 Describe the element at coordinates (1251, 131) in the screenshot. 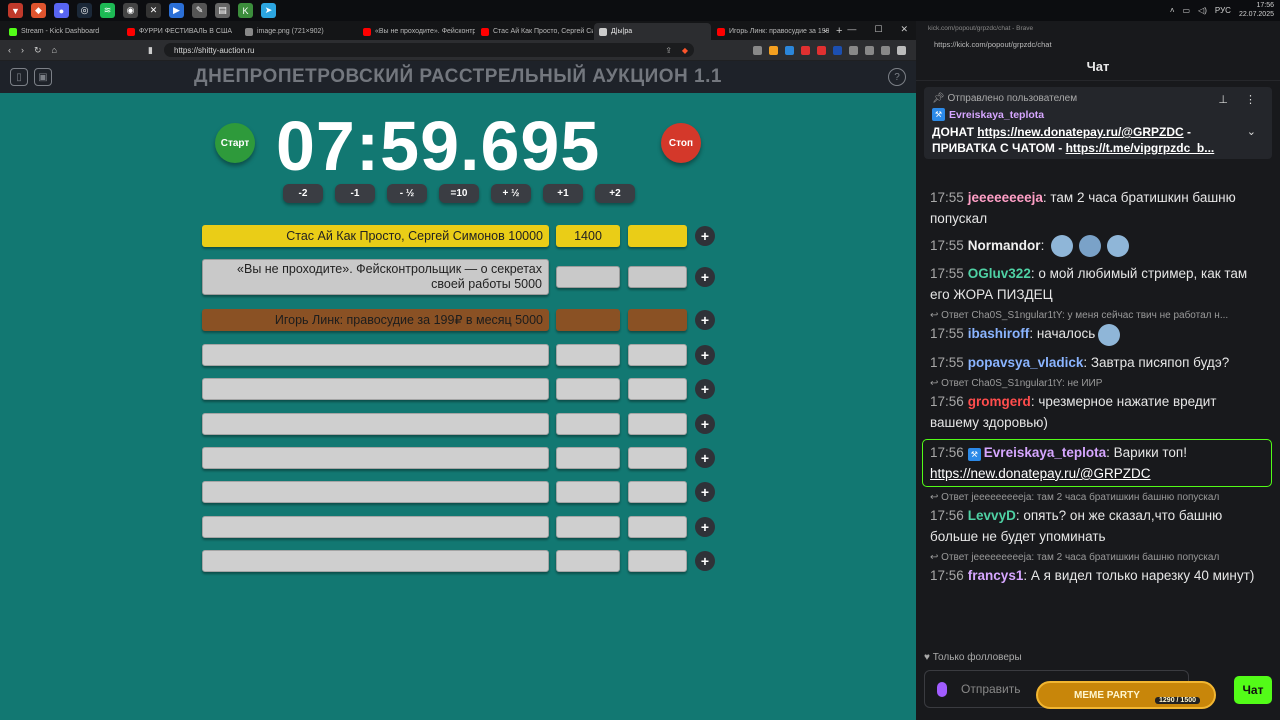

I see `expand-icon: ⌄` at that location.